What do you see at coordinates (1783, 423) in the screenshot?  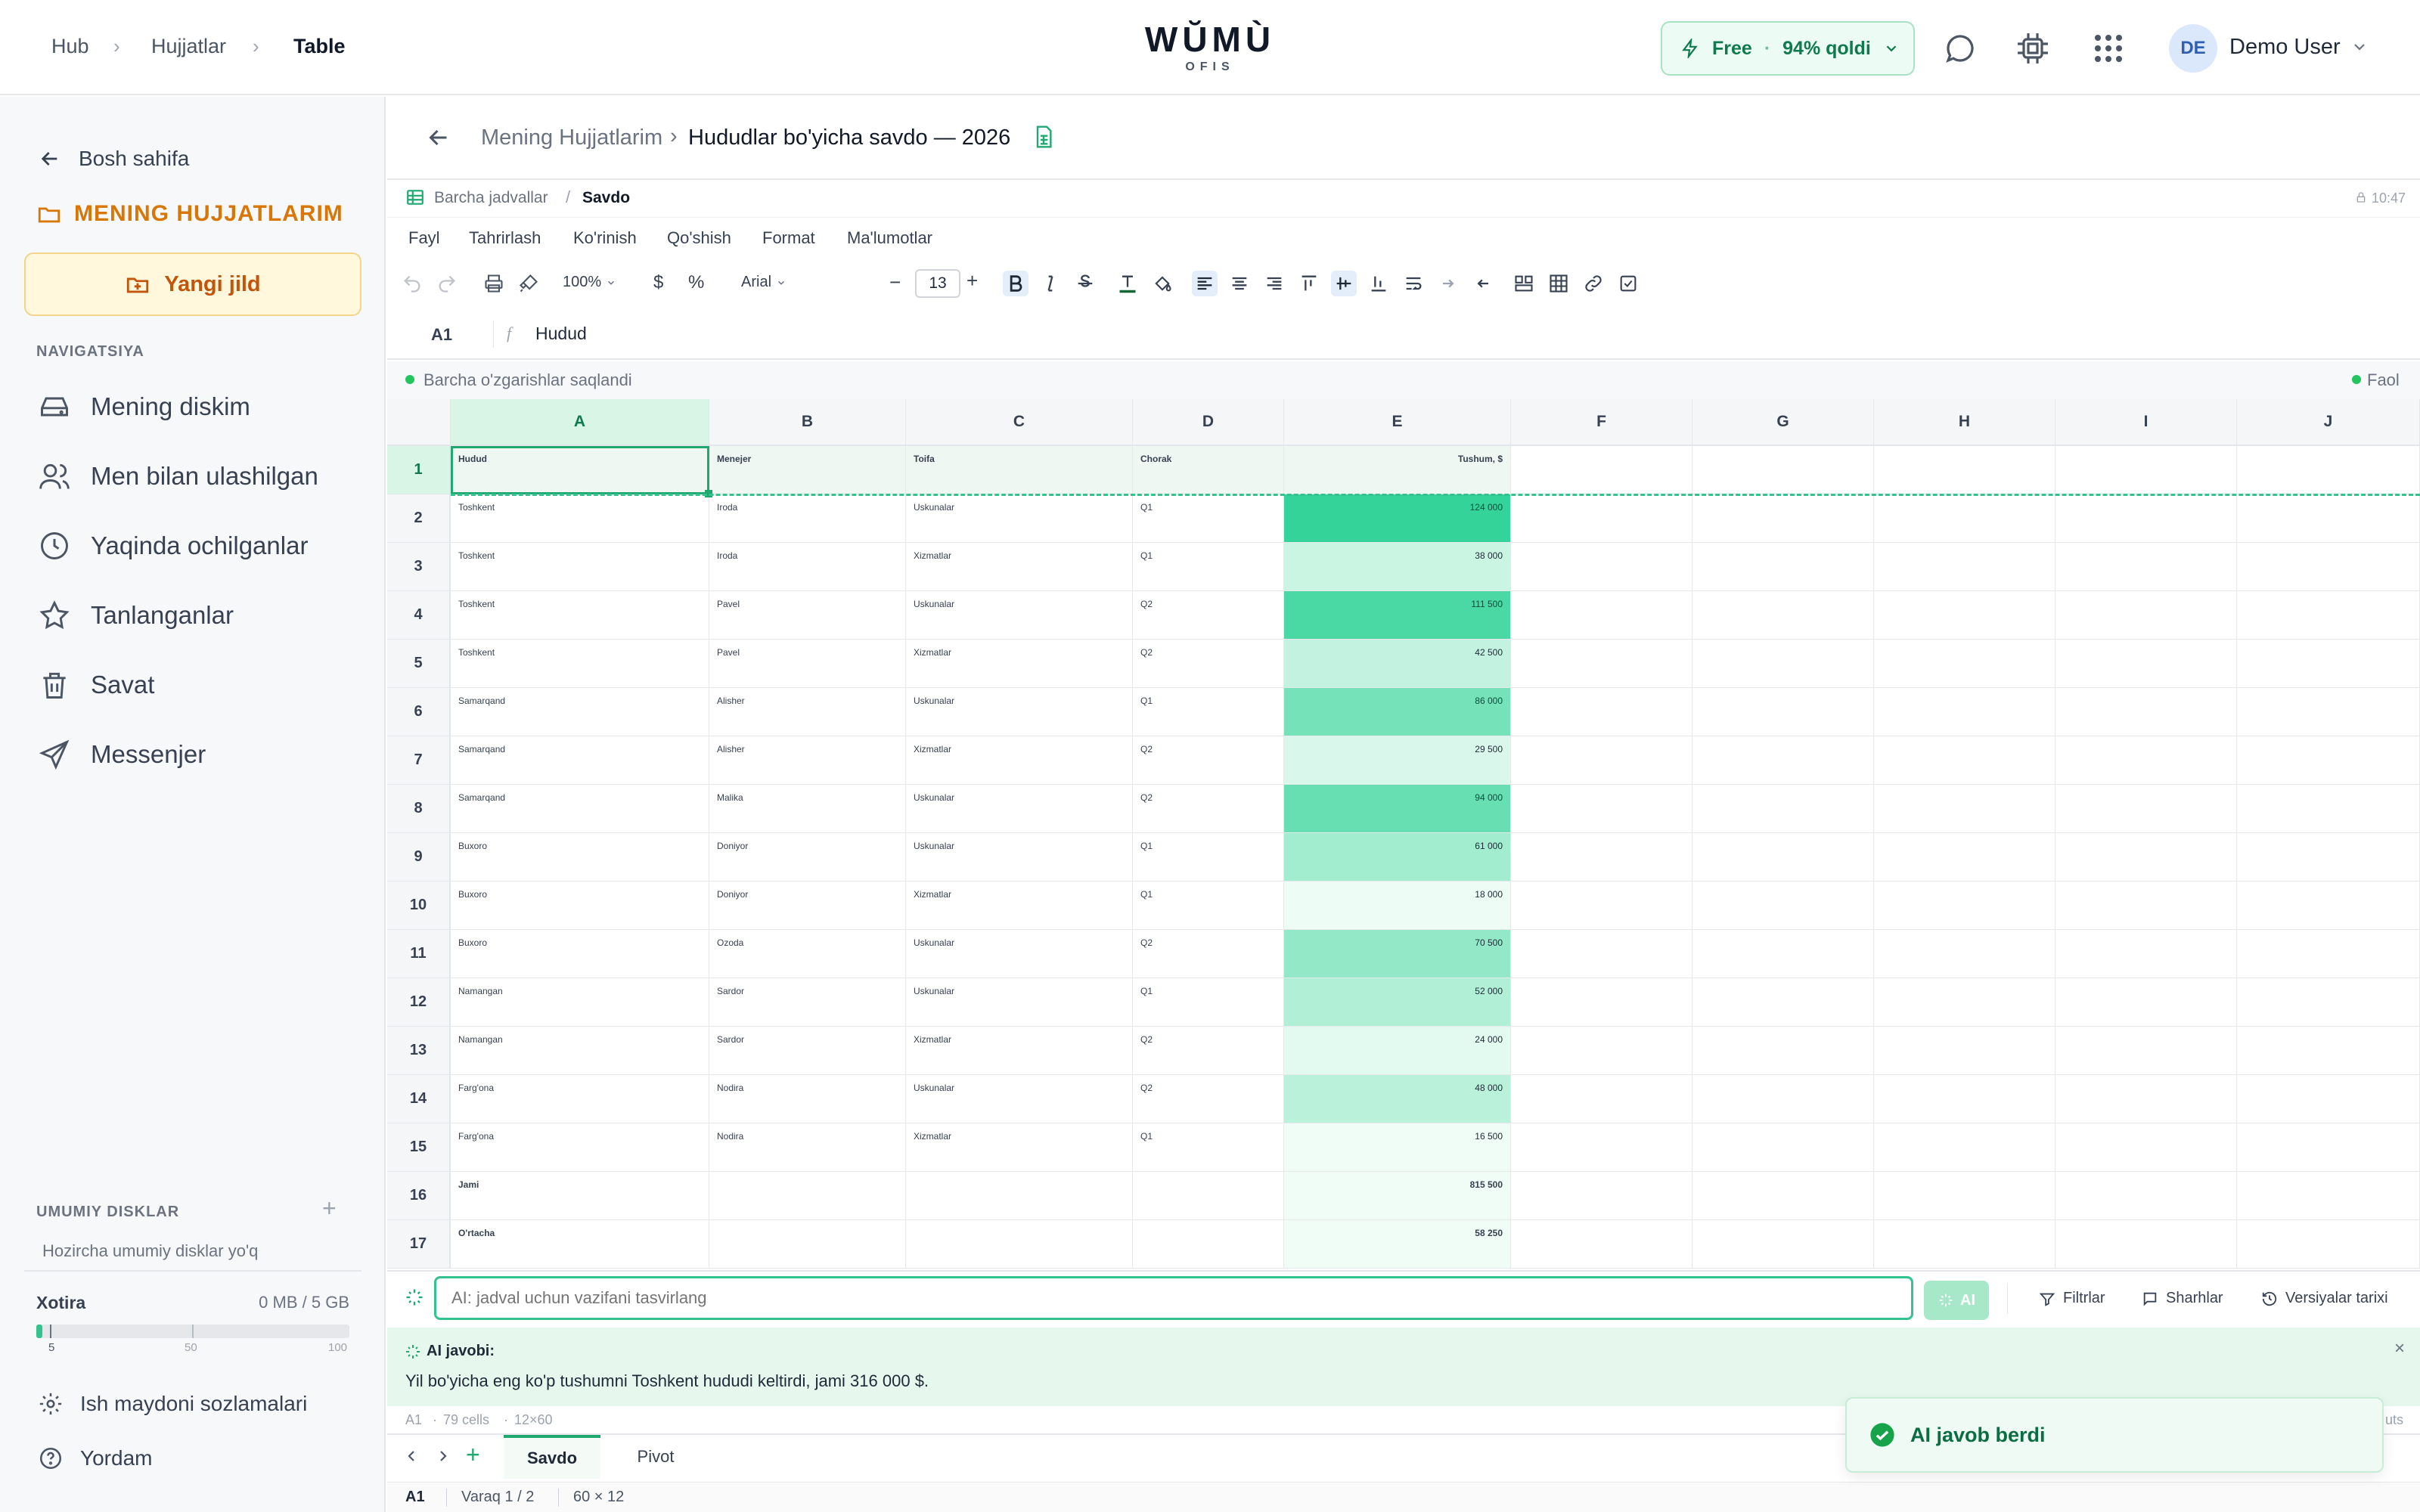 I see `column-header-g: G` at bounding box center [1783, 423].